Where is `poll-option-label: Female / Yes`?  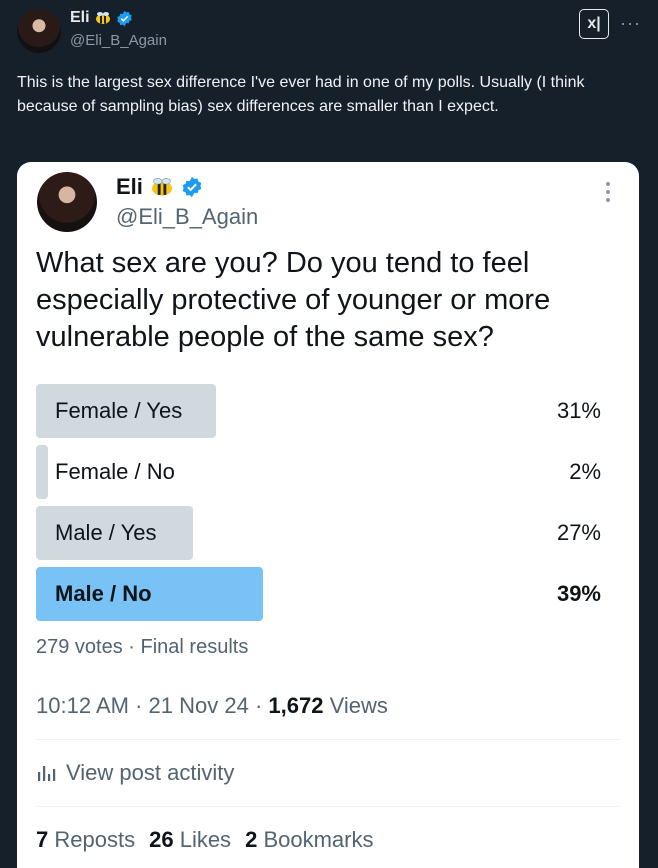 poll-option-label: Female / Yes is located at coordinates (119, 410).